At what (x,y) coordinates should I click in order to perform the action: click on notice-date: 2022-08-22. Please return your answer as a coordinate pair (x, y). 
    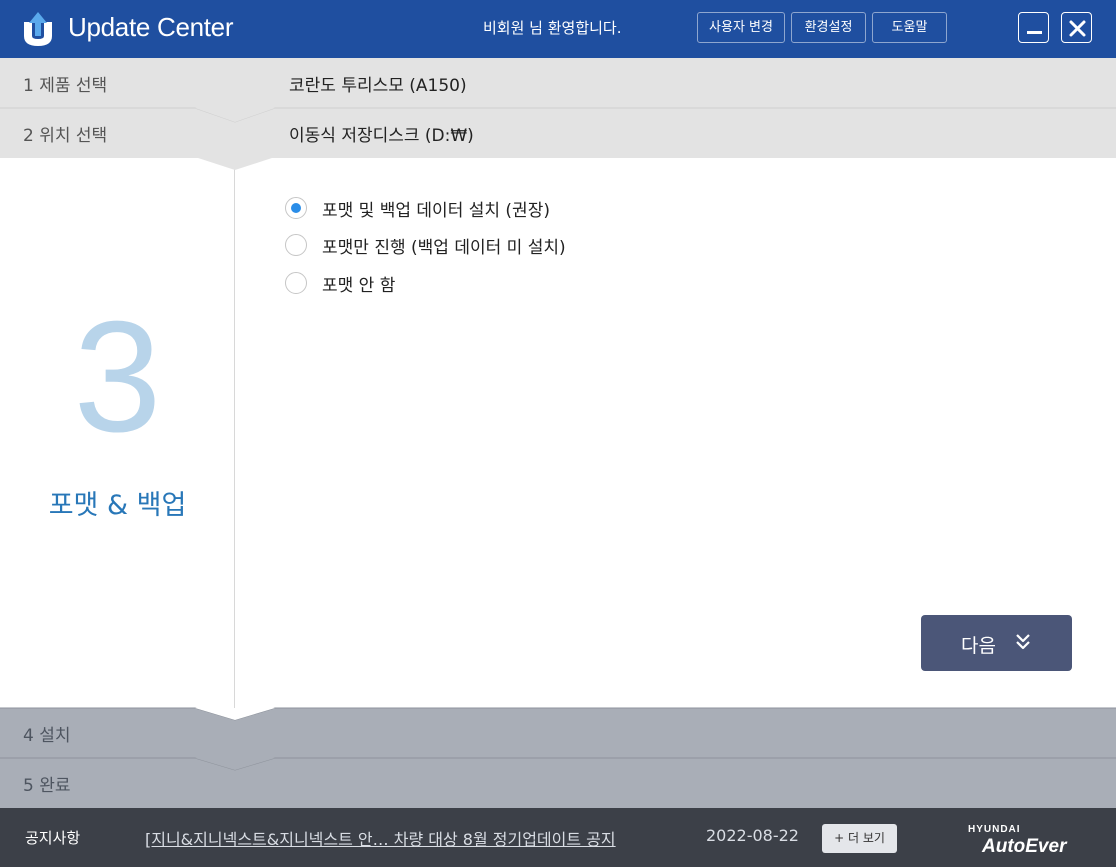
    Looking at the image, I should click on (752, 835).